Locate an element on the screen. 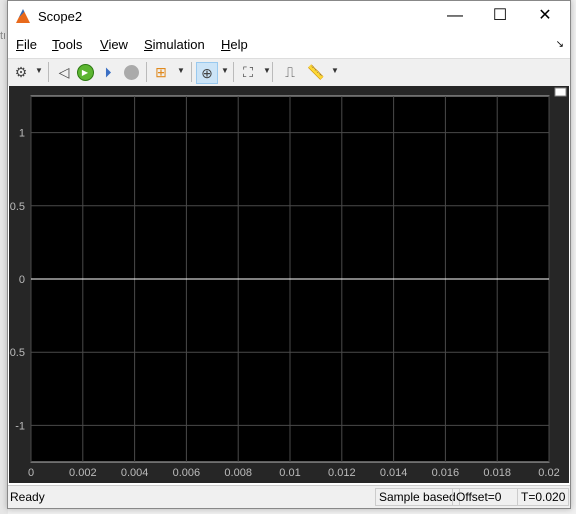 The width and height of the screenshot is (576, 514). x-tick-label: 0.002 is located at coordinates (83, 473).